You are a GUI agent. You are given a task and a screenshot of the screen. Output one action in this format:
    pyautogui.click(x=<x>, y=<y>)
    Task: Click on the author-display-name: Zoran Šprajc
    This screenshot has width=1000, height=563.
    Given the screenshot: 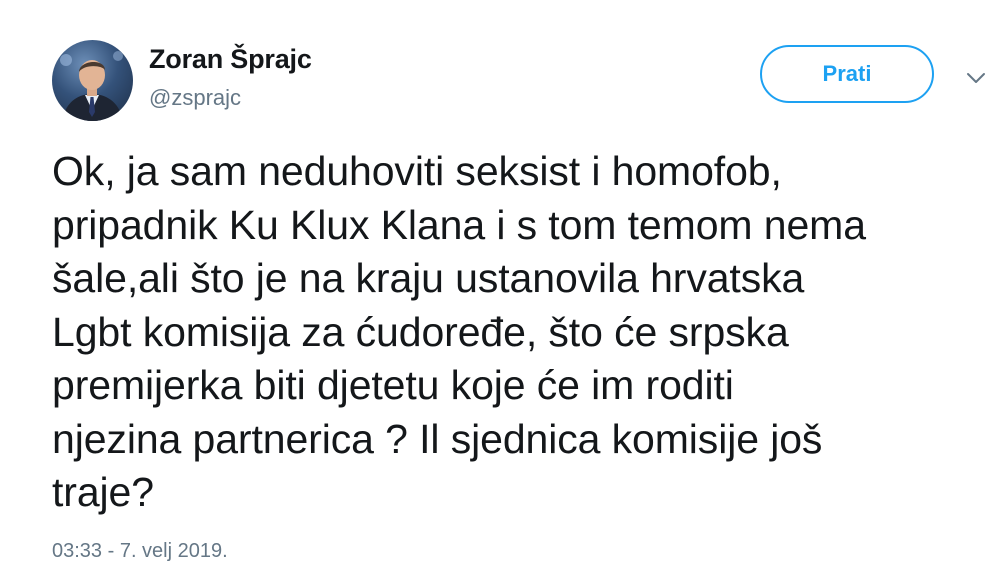 What is the action you would take?
    pyautogui.click(x=230, y=59)
    